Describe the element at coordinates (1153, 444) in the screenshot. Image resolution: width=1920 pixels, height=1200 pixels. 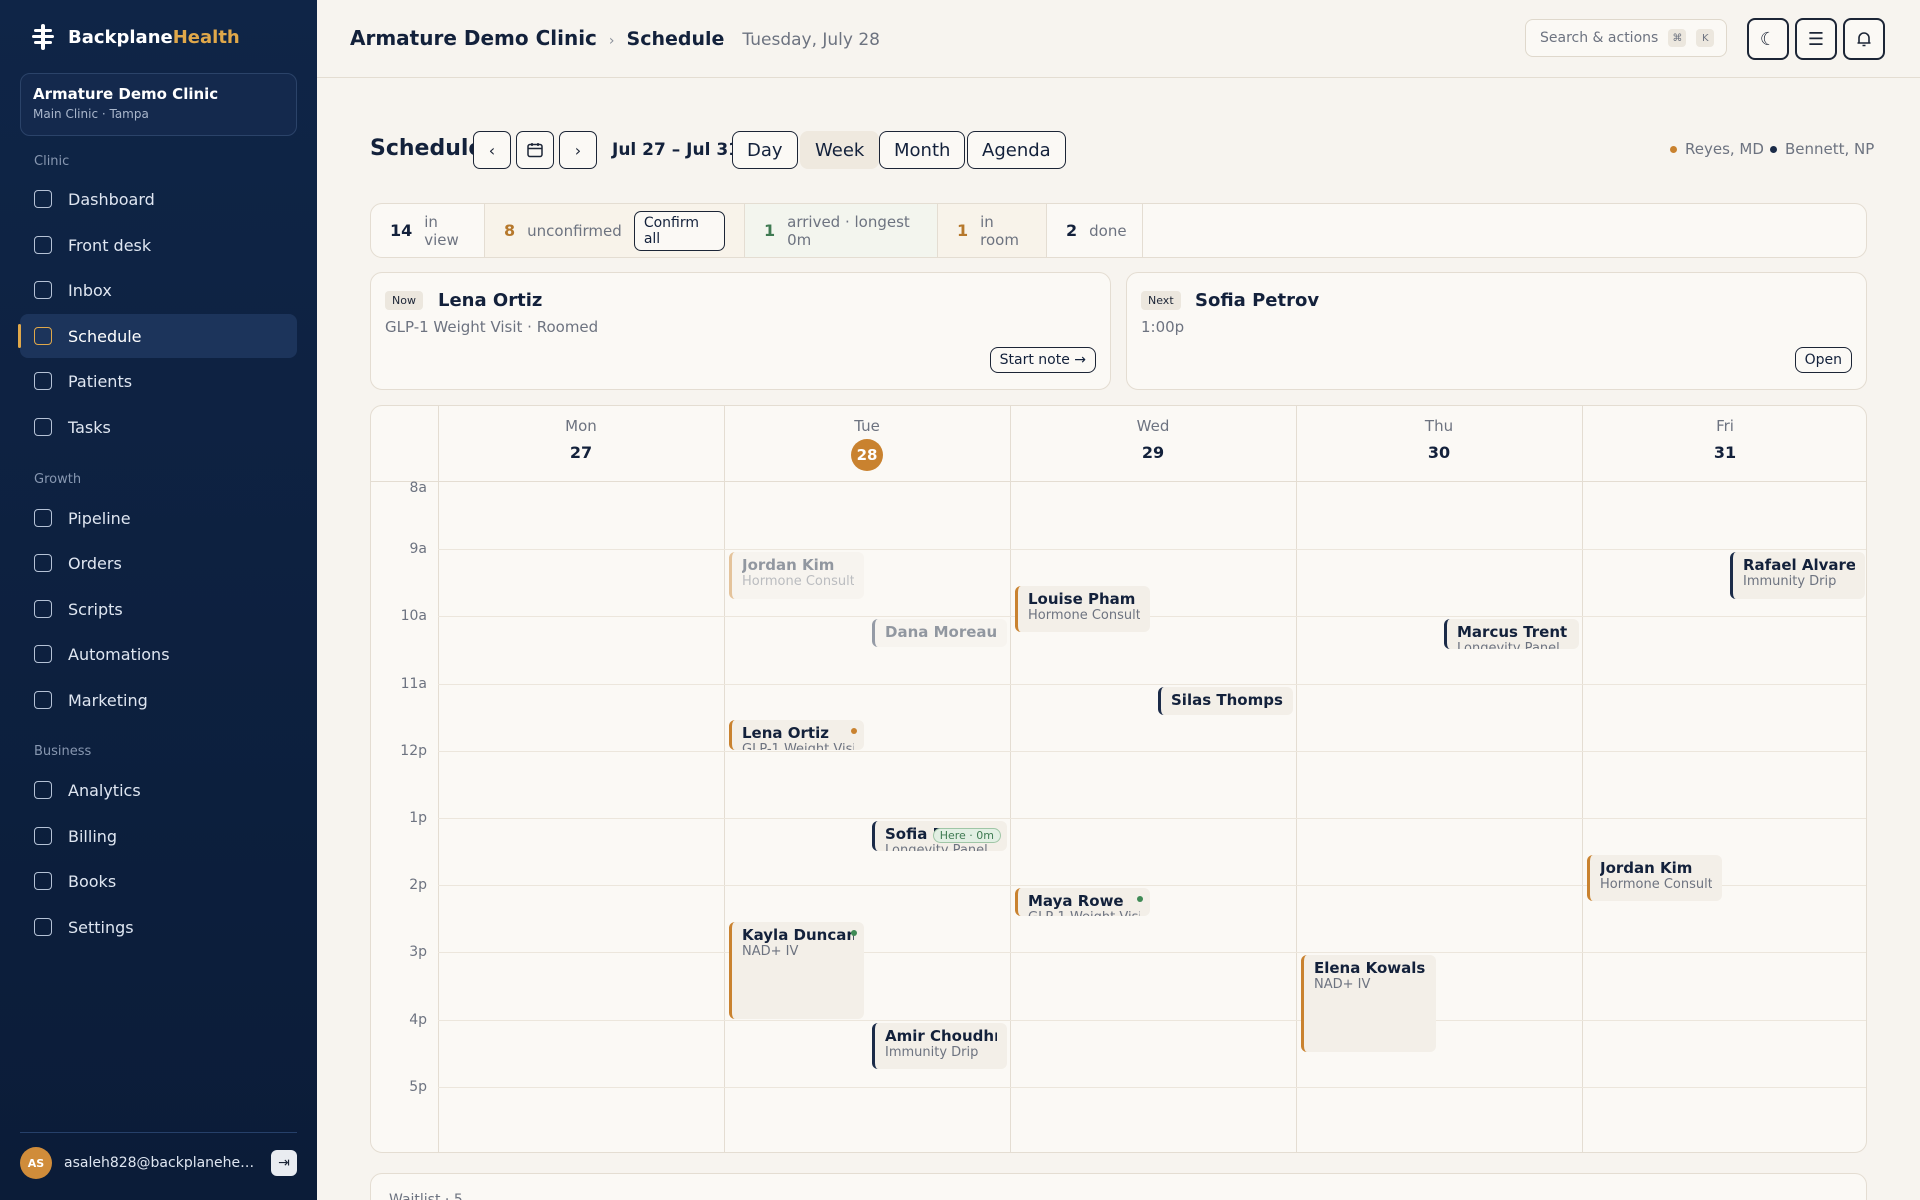
I see `day-header: Wed 29` at that location.